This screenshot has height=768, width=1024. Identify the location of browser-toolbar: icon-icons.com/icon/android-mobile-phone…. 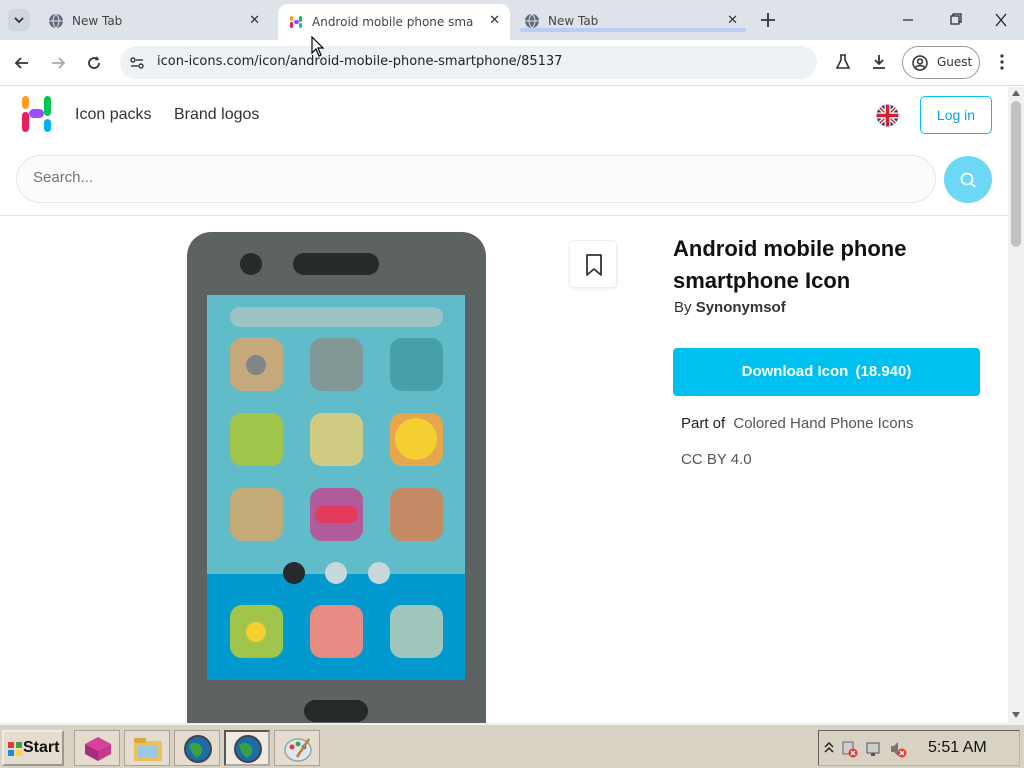
(512, 63).